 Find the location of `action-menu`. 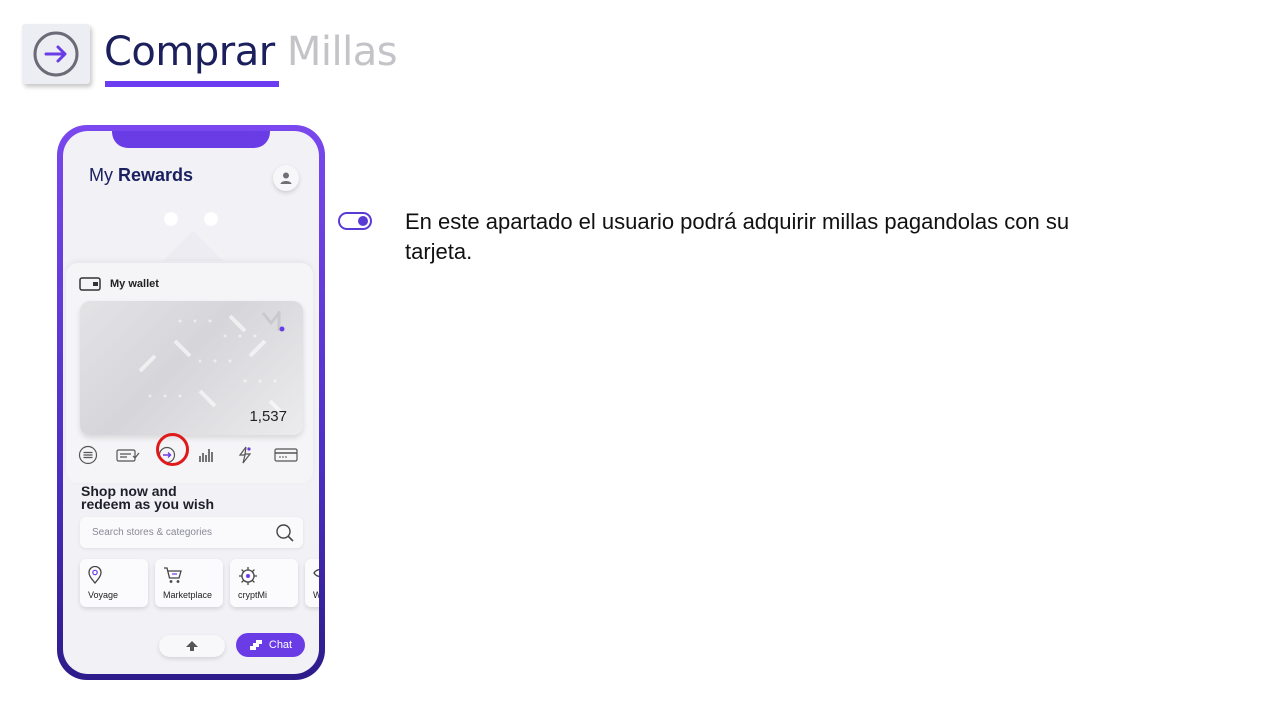

action-menu is located at coordinates (88, 455).